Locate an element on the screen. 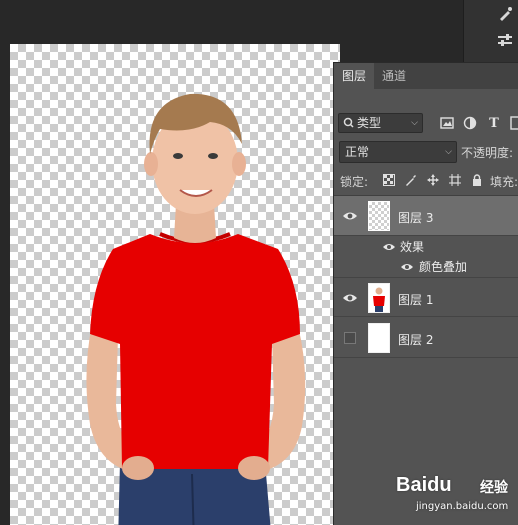 This screenshot has width=518, height=525. filter-kind-dropdown: 类型 ⌵ is located at coordinates (380, 123).